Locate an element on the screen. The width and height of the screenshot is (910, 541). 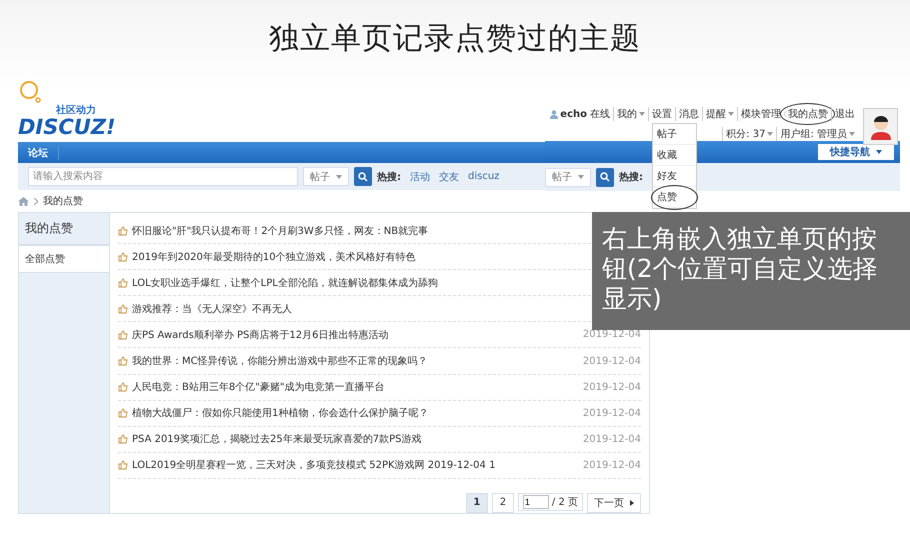
user-name: echo is located at coordinates (573, 114).